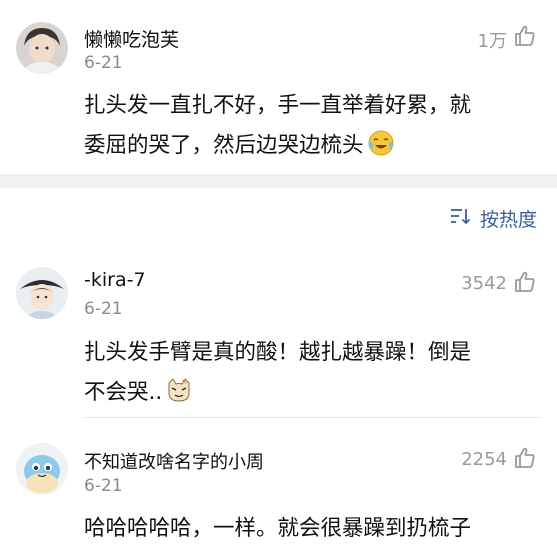  I want to click on crying-laughing-emoji, so click(381, 143).